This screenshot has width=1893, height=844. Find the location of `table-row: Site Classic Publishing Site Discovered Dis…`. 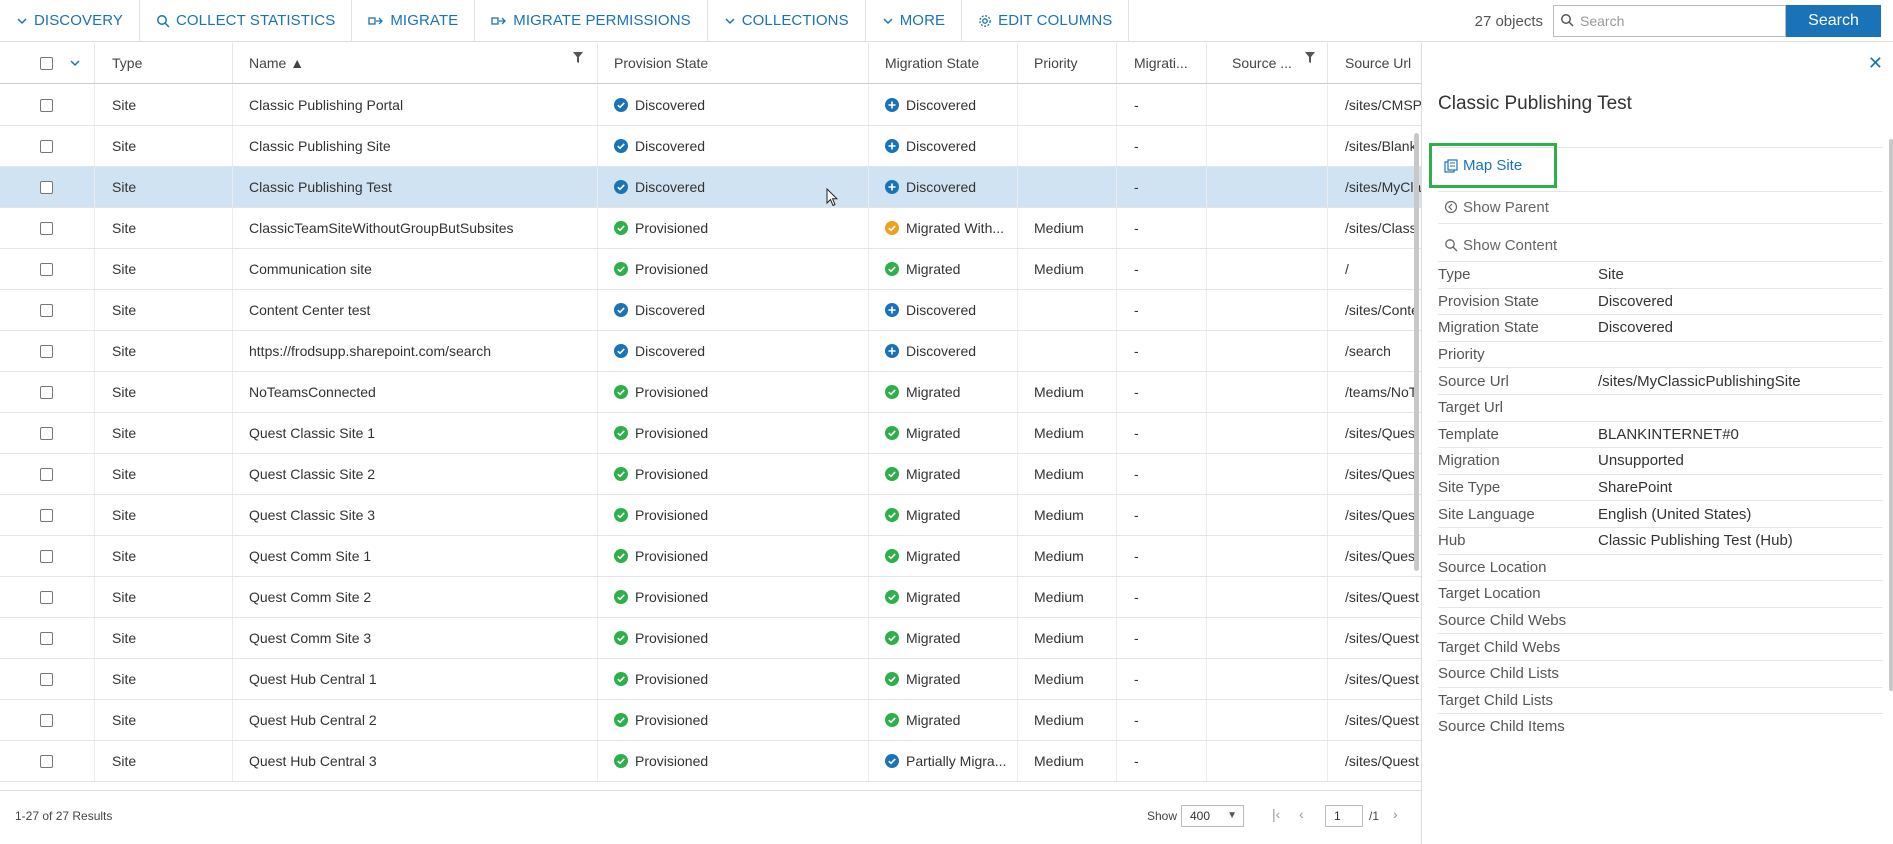

table-row: Site Classic Publishing Site Discovered Dis… is located at coordinates (710, 146).